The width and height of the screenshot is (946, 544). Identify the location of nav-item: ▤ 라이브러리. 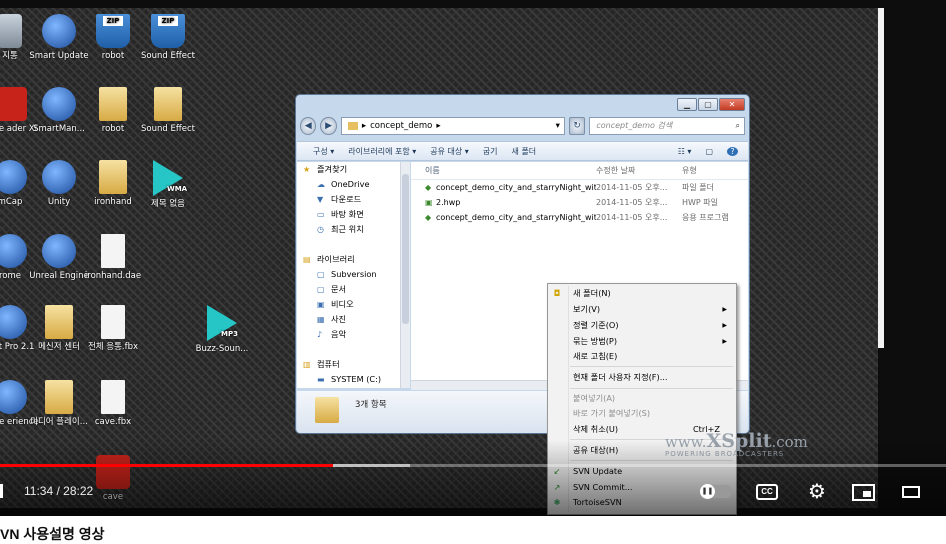
(350, 259).